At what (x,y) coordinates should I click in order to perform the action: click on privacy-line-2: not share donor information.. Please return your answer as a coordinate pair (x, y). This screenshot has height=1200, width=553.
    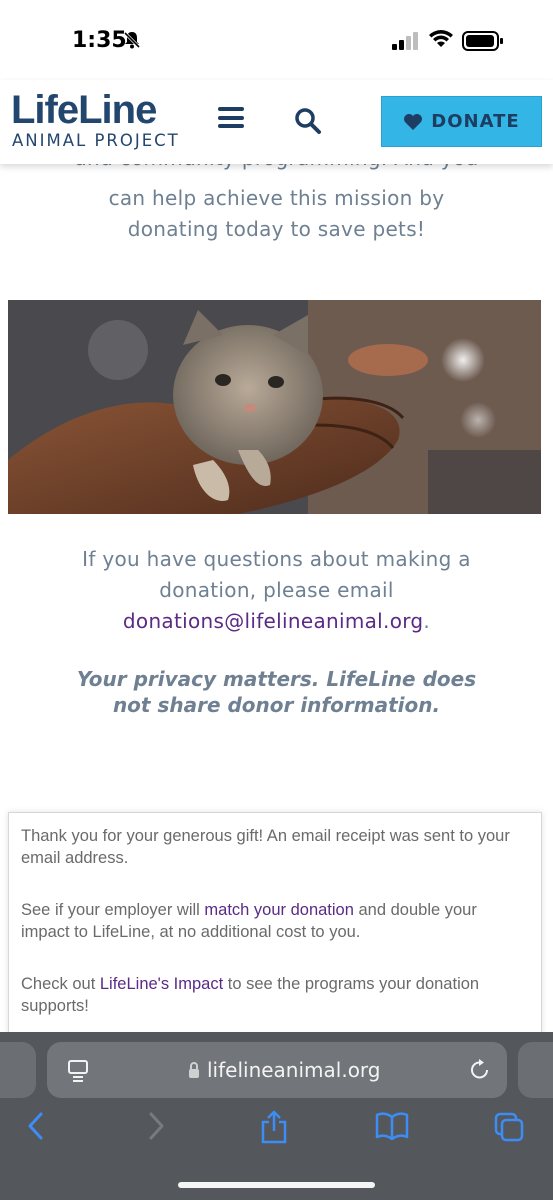
    Looking at the image, I should click on (276, 705).